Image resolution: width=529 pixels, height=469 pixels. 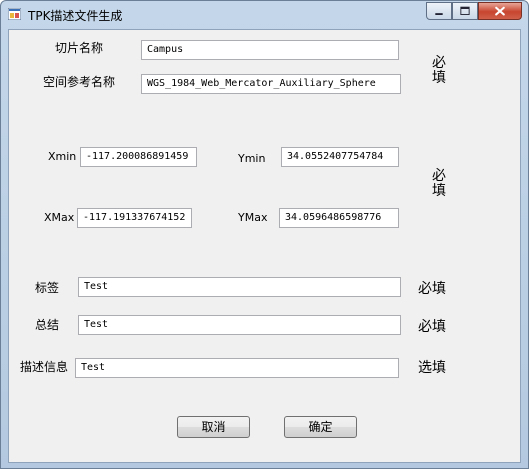 I want to click on ymin-label: Ymin, so click(x=252, y=158).